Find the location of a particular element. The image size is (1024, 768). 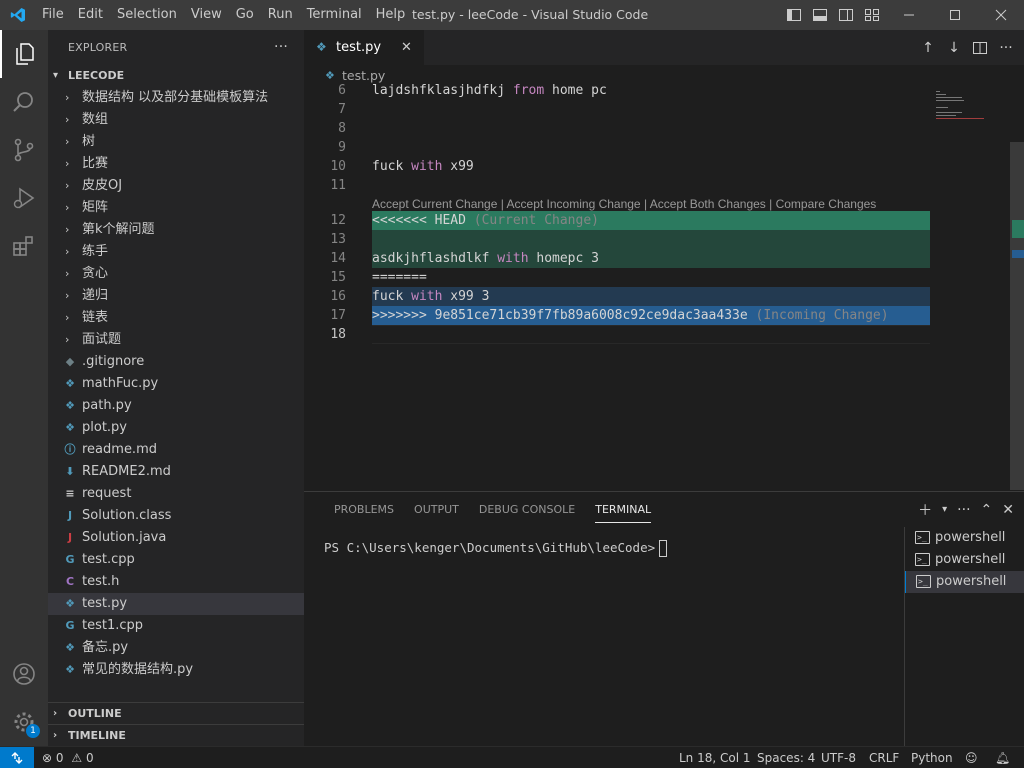

maximize-icon is located at coordinates (955, 15).